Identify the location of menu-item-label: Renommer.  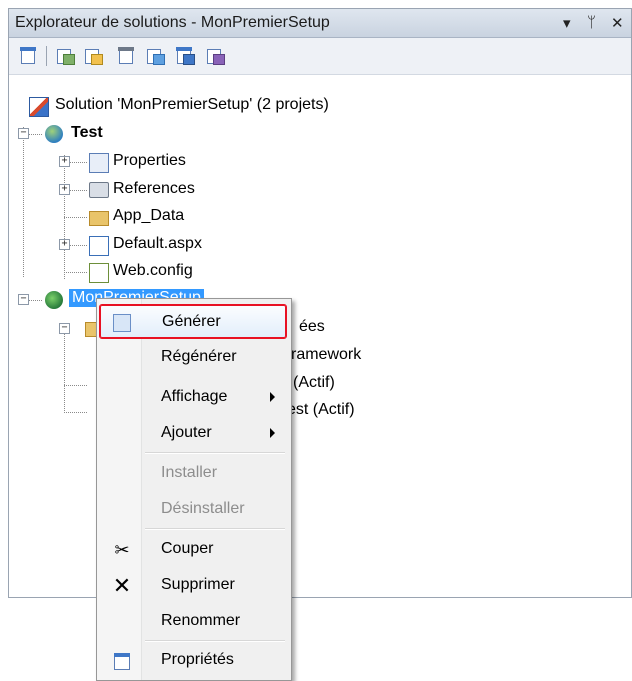
(201, 620).